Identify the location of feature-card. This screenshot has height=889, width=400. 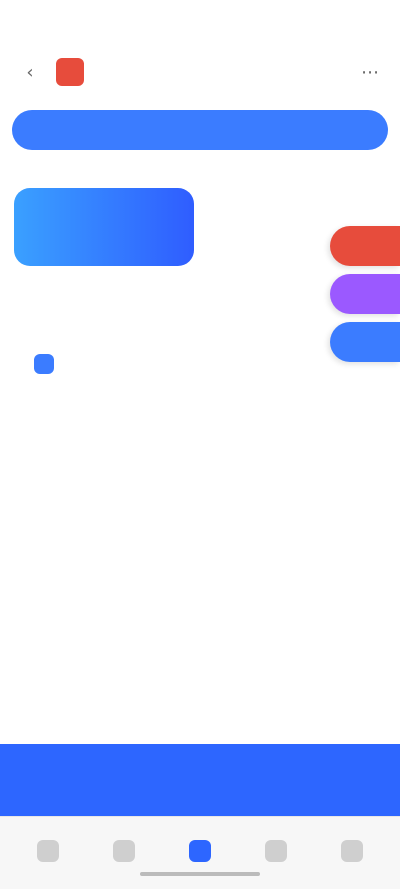
(104, 227).